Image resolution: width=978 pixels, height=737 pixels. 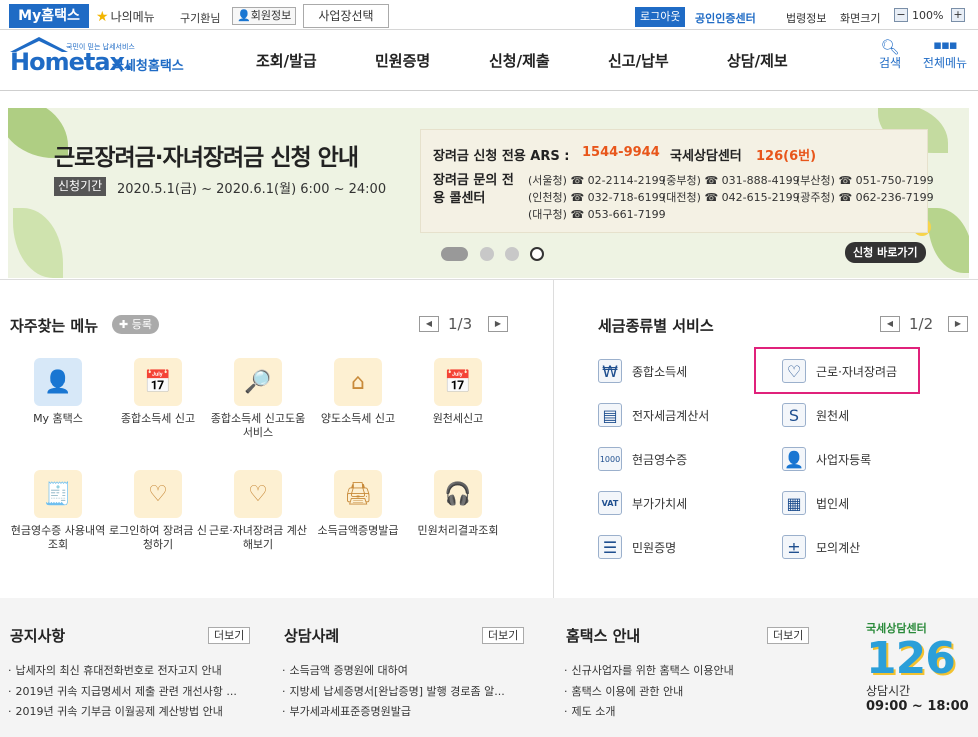 I want to click on zoom-in-button: +, so click(x=958, y=15).